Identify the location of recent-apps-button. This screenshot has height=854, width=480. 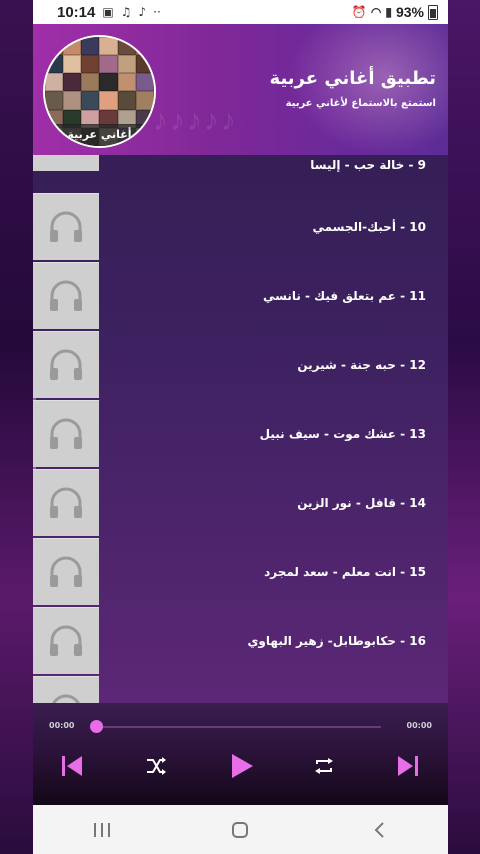
(102, 830).